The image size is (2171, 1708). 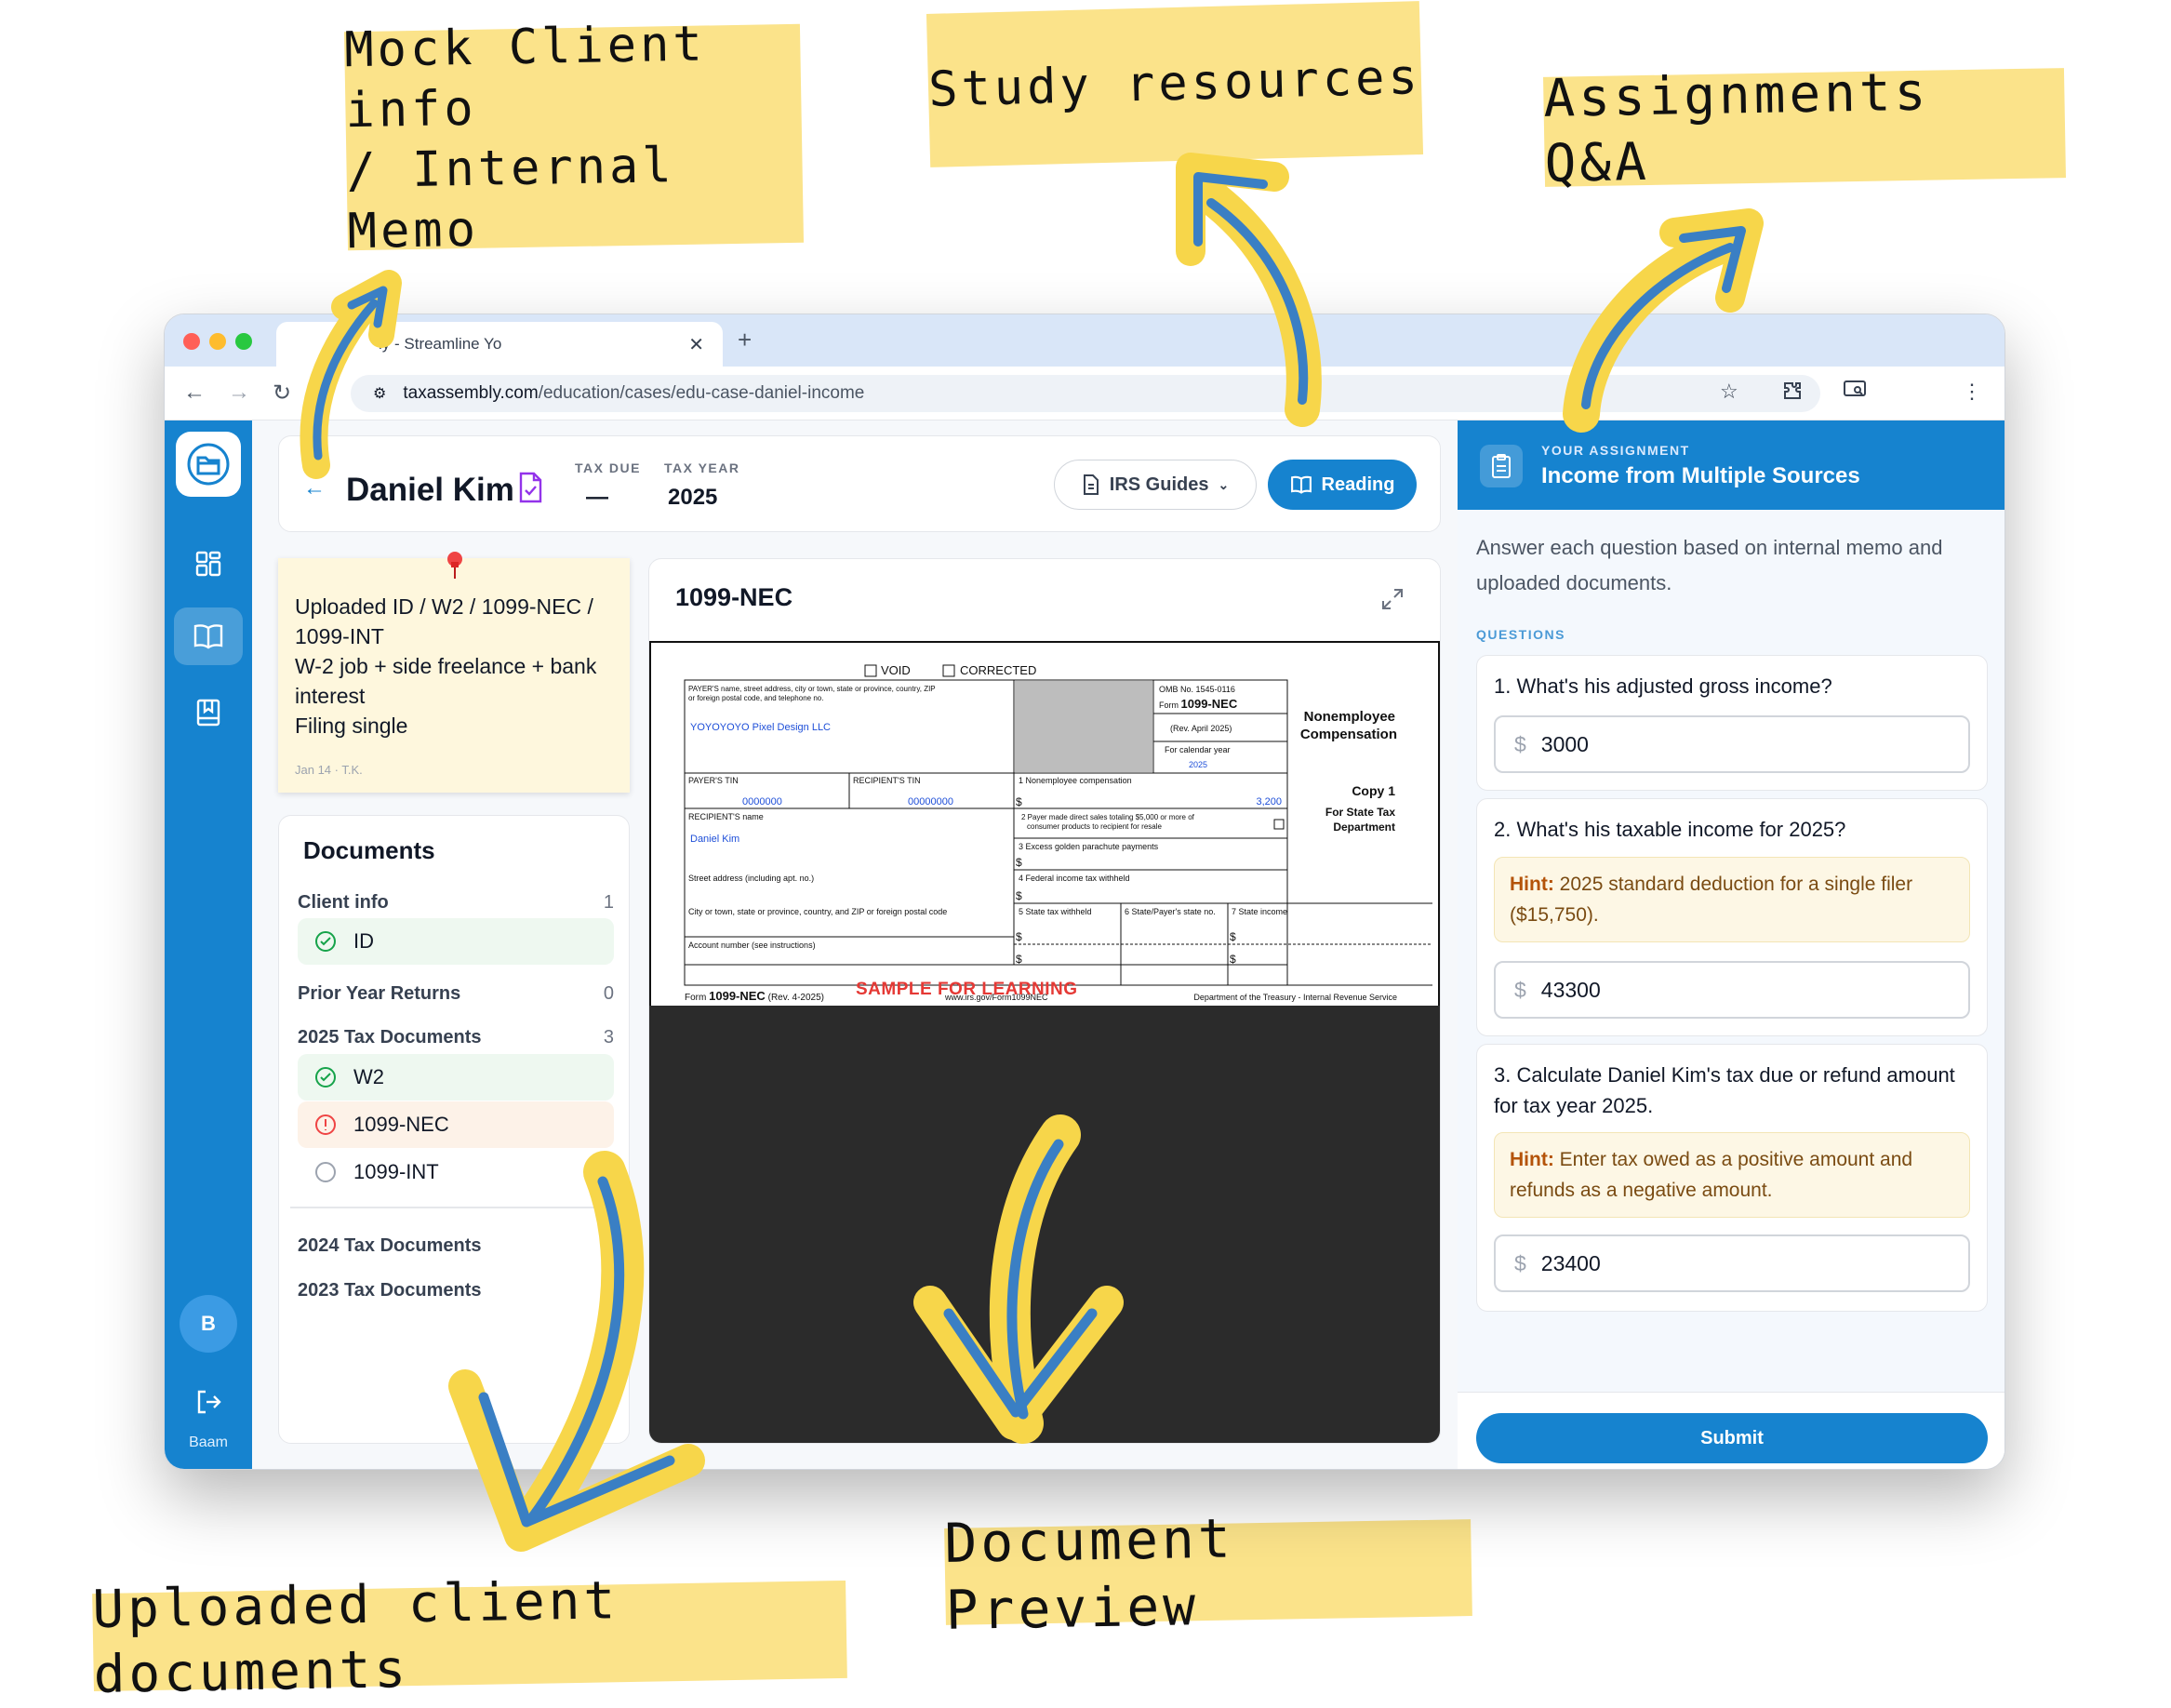 I want to click on category-client-info: Client info 1, so click(x=456, y=903).